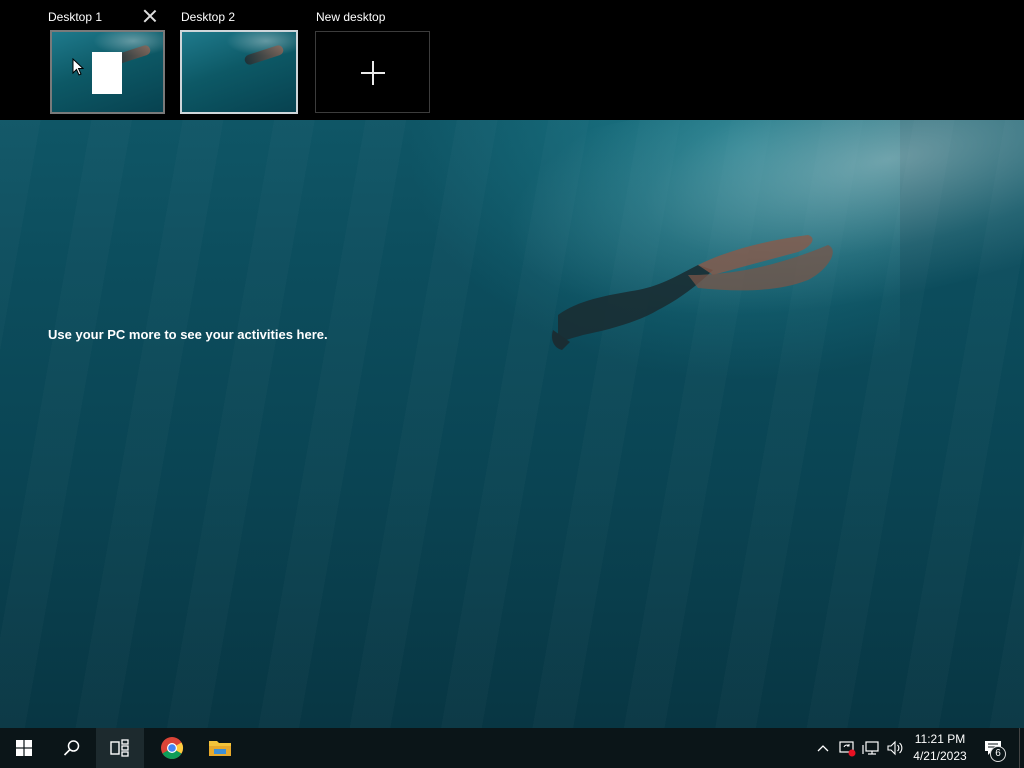 The width and height of the screenshot is (1024, 768). What do you see at coordinates (78, 67) in the screenshot?
I see `mouse-cursor-icon` at bounding box center [78, 67].